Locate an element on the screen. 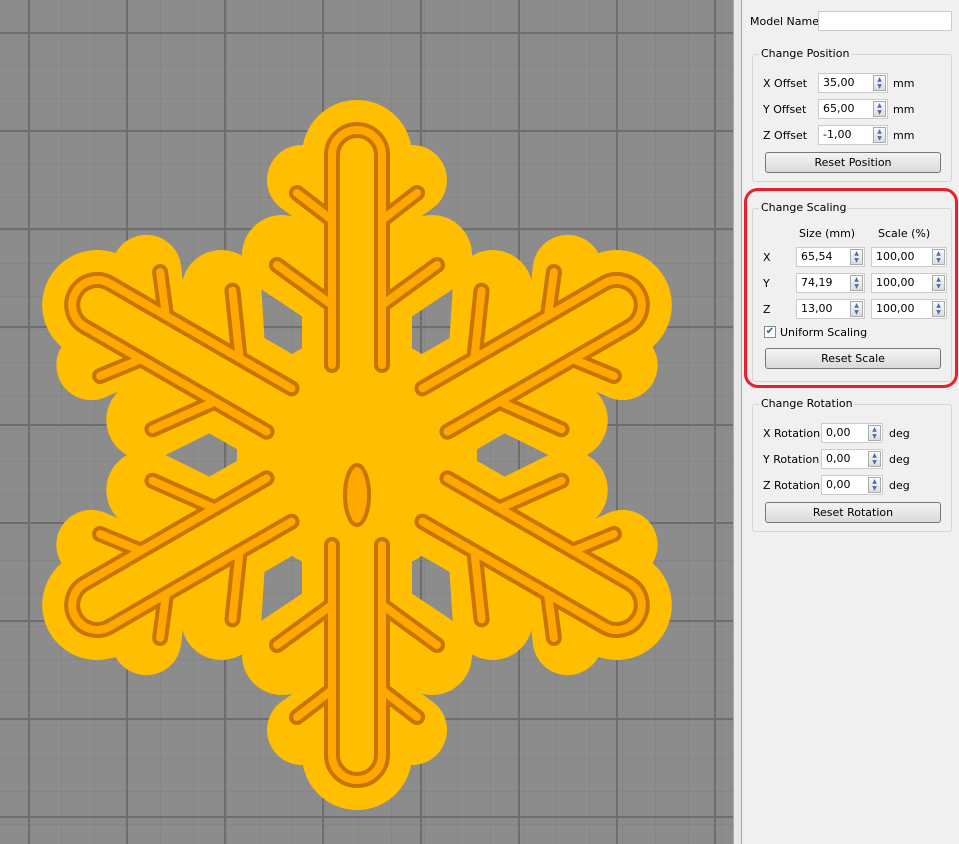  reset-scale-button: Reset Scale is located at coordinates (853, 358).